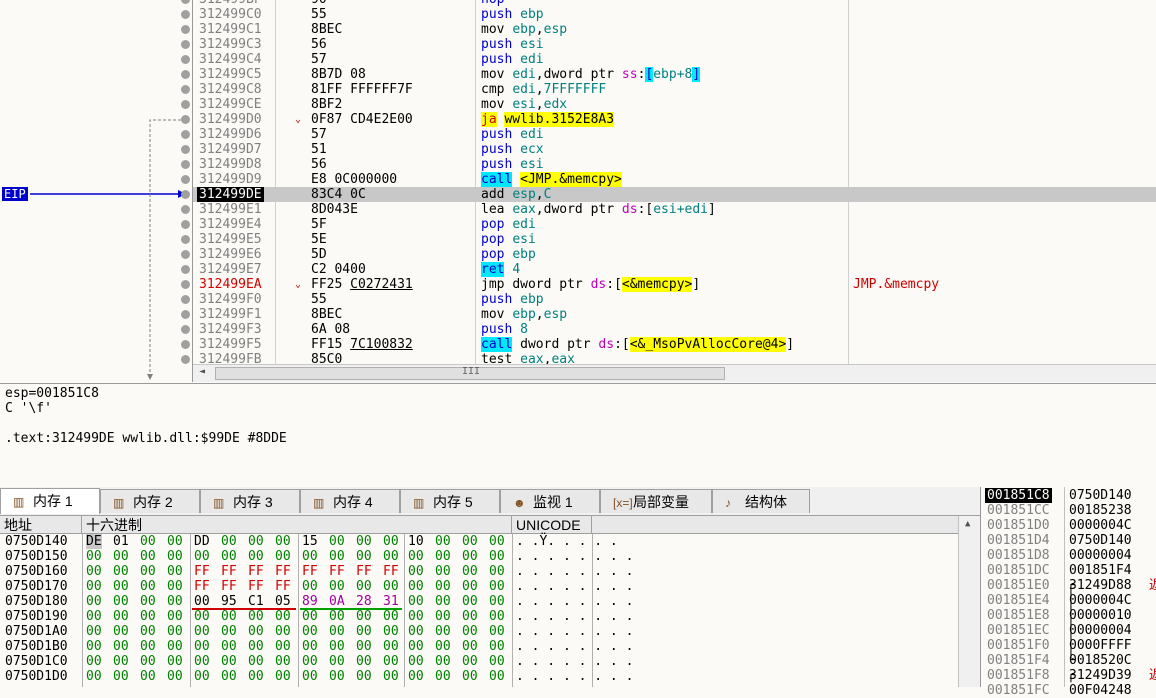 Image resolution: width=1156 pixels, height=698 pixels. Describe the element at coordinates (1068, 675) in the screenshot. I see `stack-row: 001851F8 ┌ 31249D39 返` at that location.